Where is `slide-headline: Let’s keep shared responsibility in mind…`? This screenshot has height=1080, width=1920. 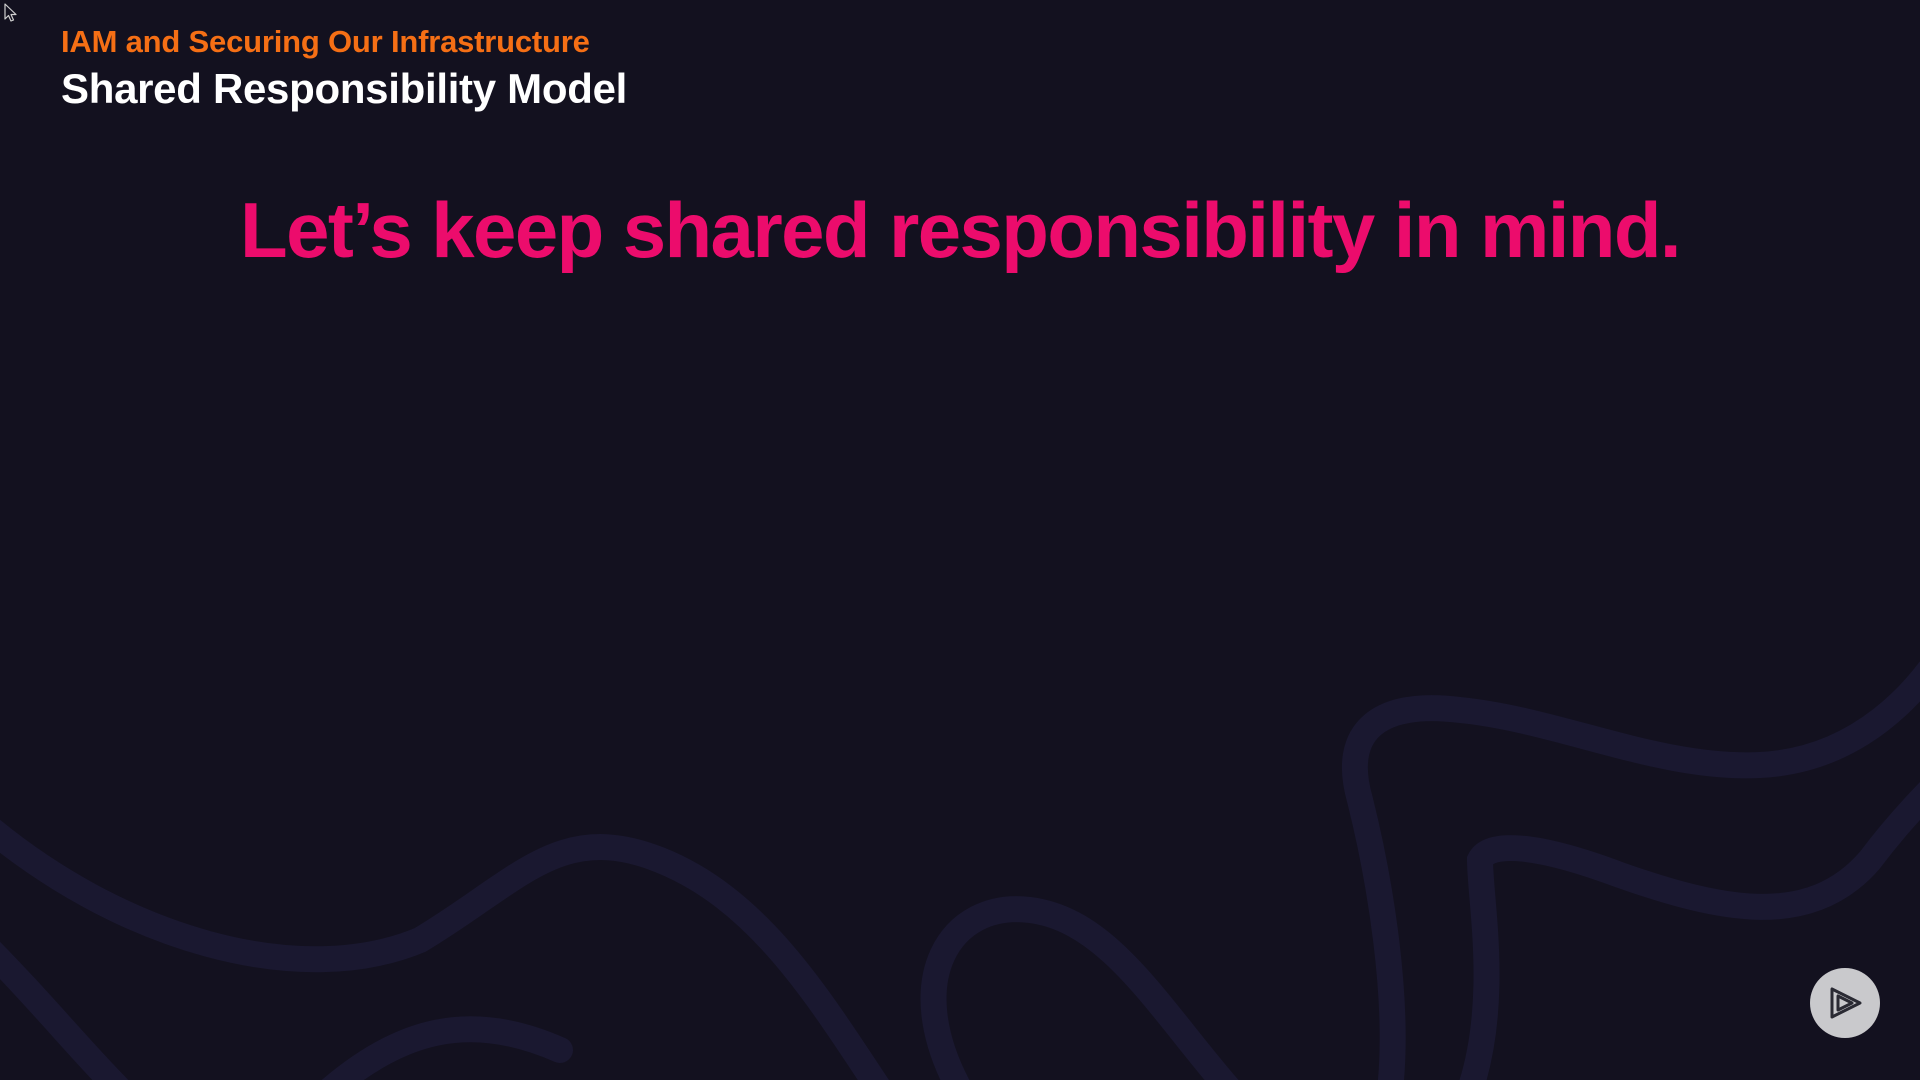
slide-headline: Let’s keep shared responsibility in mind… is located at coordinates (961, 230).